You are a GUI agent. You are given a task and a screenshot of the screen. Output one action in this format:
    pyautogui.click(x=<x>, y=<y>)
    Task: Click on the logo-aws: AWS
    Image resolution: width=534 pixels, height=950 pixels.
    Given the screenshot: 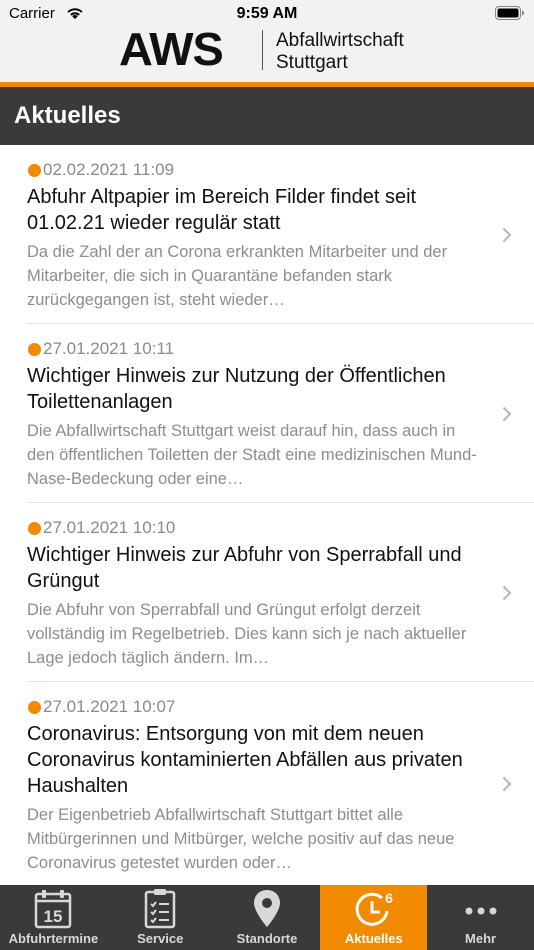 What is the action you would take?
    pyautogui.click(x=171, y=49)
    